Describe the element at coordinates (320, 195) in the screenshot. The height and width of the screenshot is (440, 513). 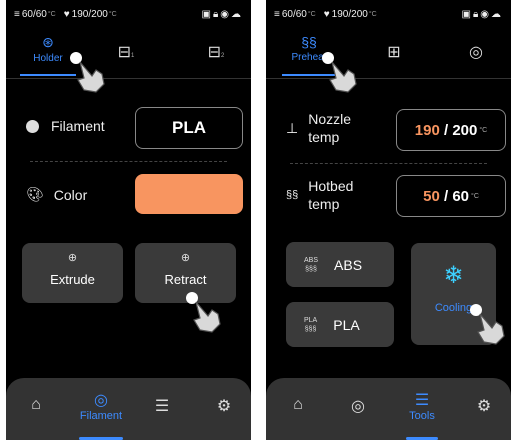
I see `hotbed-temp-label: §§ Hotbed temp` at that location.